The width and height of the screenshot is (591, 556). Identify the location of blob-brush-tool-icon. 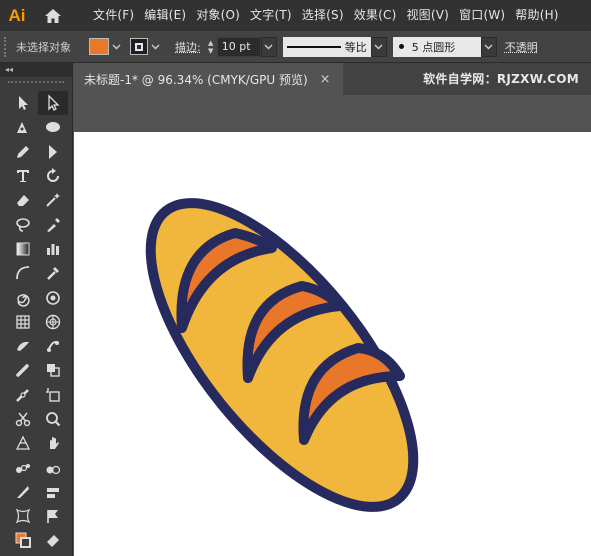
(23, 346).